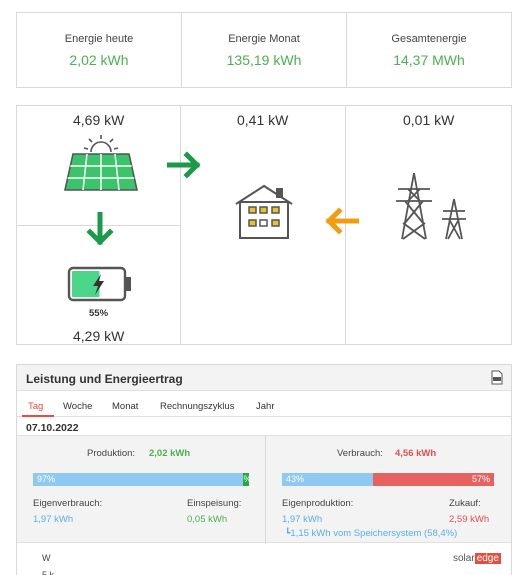 The image size is (526, 575). I want to click on chart-unit-label: W, so click(46, 558).